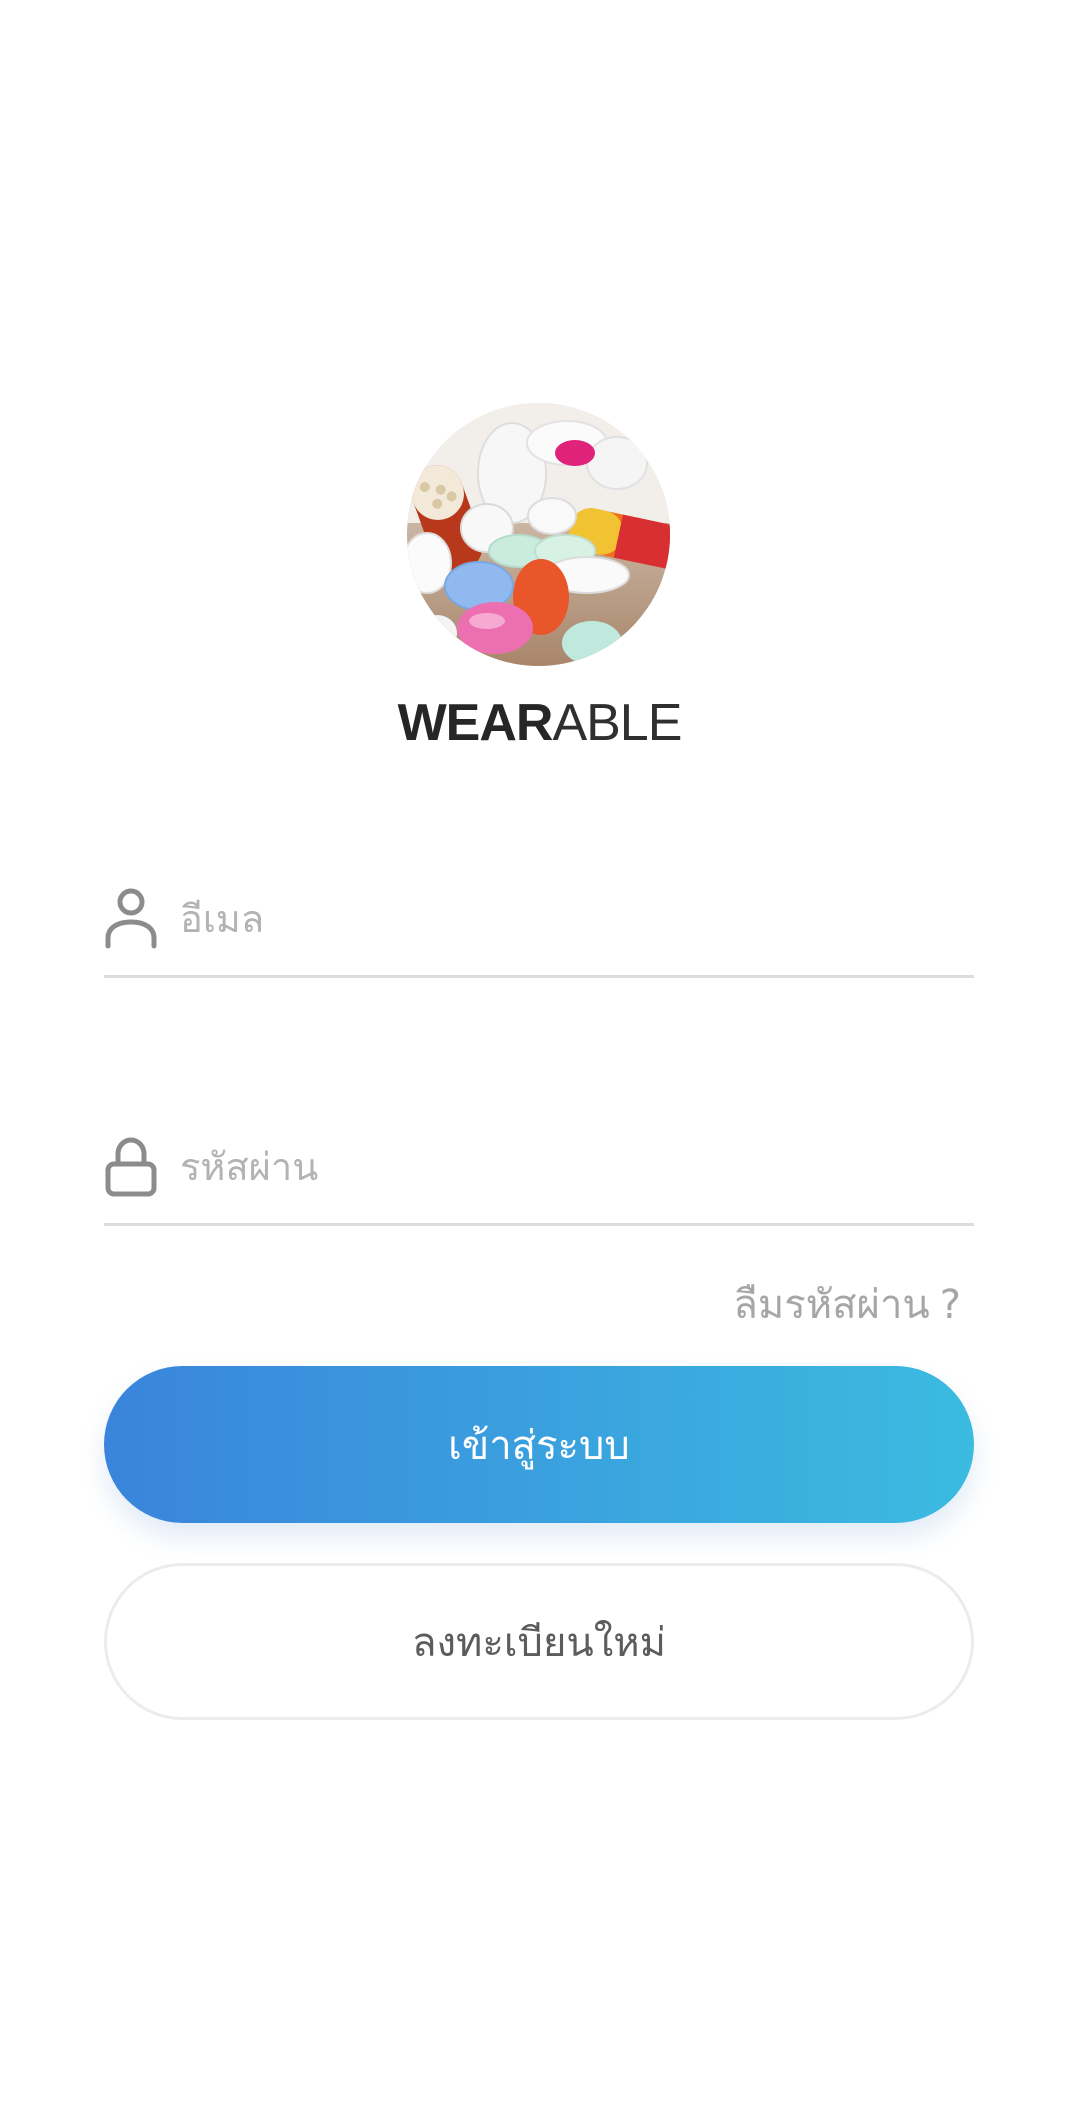 Image resolution: width=1079 pixels, height=2119 pixels. I want to click on login-button: เข้าสู่ระบบ, so click(539, 1444).